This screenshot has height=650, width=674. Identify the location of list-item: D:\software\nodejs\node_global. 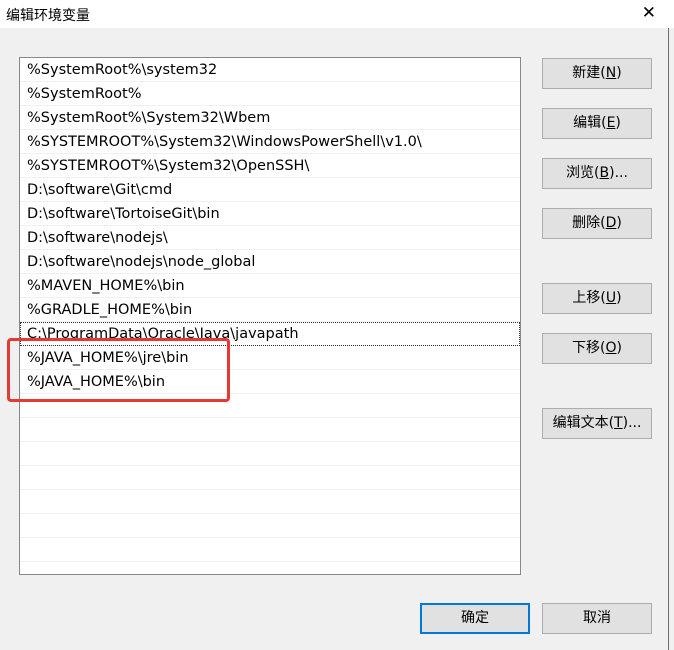
(270, 262).